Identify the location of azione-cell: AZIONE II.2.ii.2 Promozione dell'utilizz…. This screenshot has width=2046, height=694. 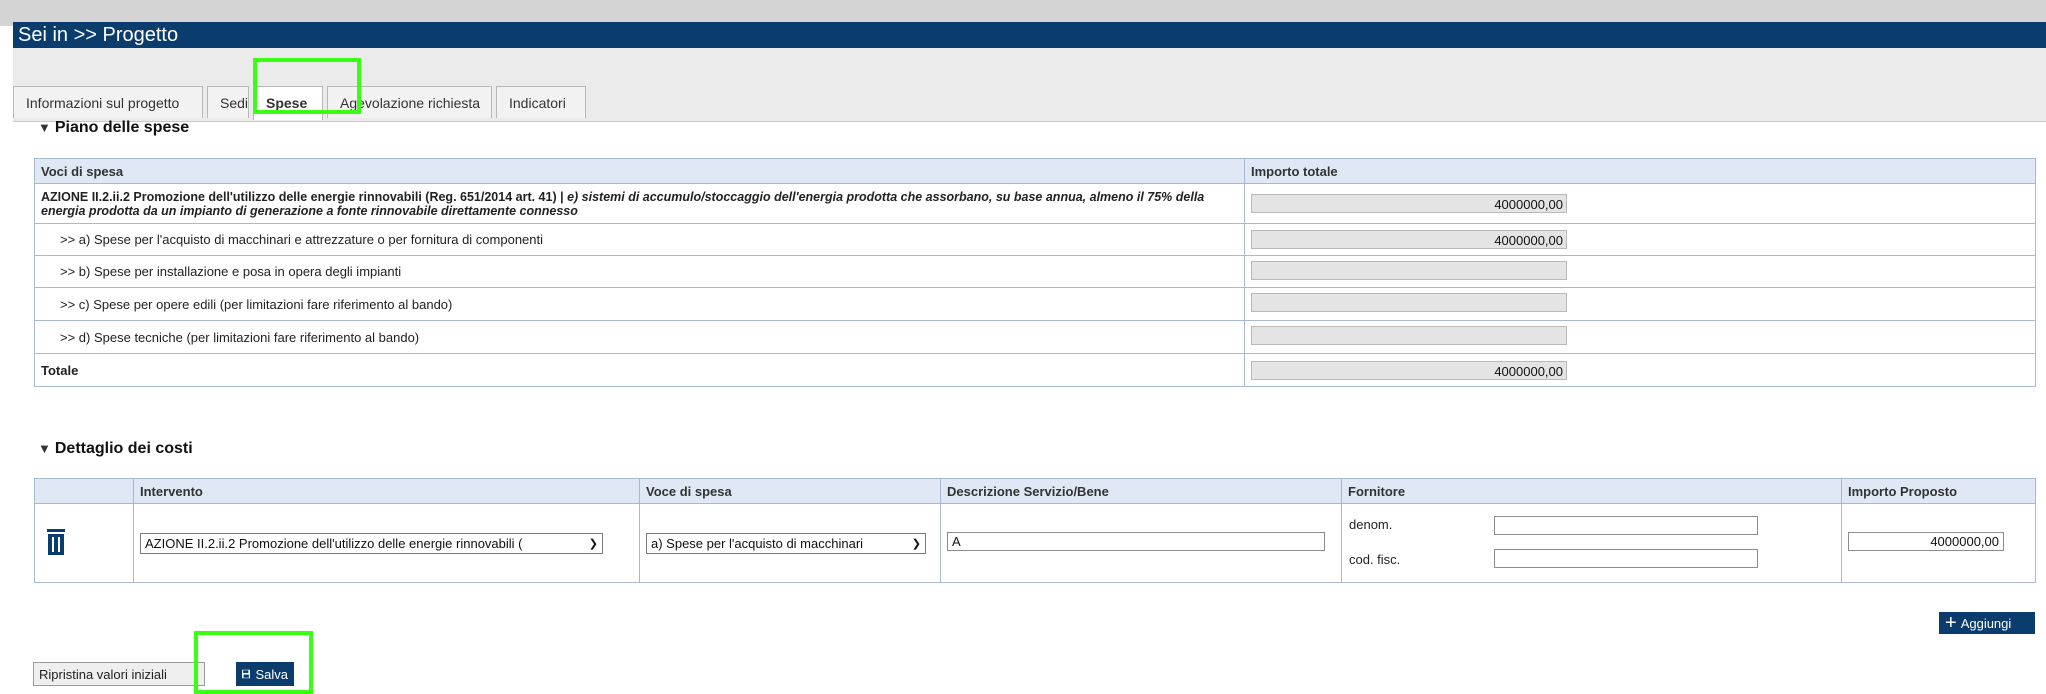
(639, 203).